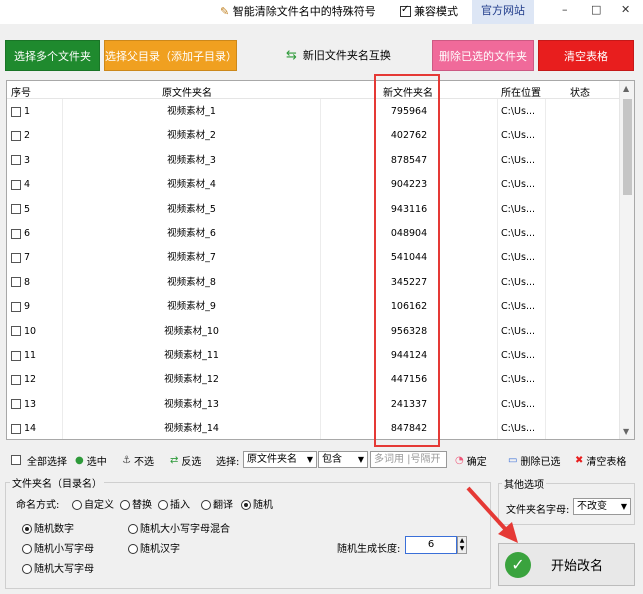 The image size is (643, 594). I want to click on mode-custom-radio: 自定义, so click(93, 503).